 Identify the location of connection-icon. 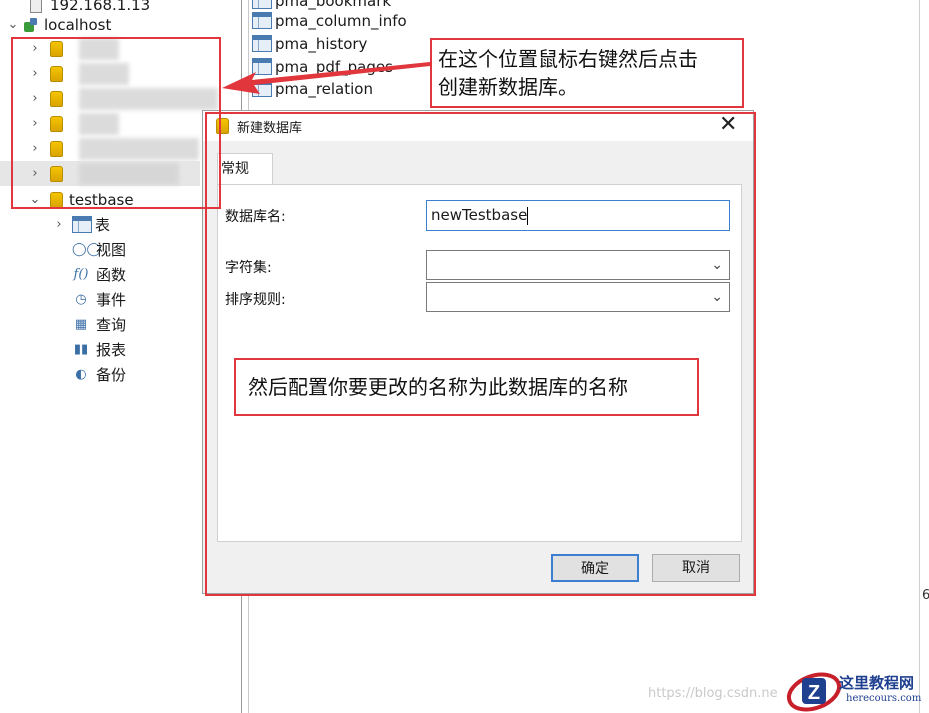
(31, 24).